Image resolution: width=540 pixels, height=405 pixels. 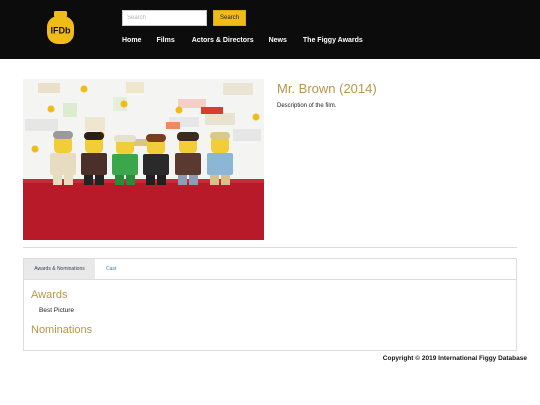 What do you see at coordinates (59, 269) in the screenshot?
I see `tab-awards-nominations: Awards & Nominations` at bounding box center [59, 269].